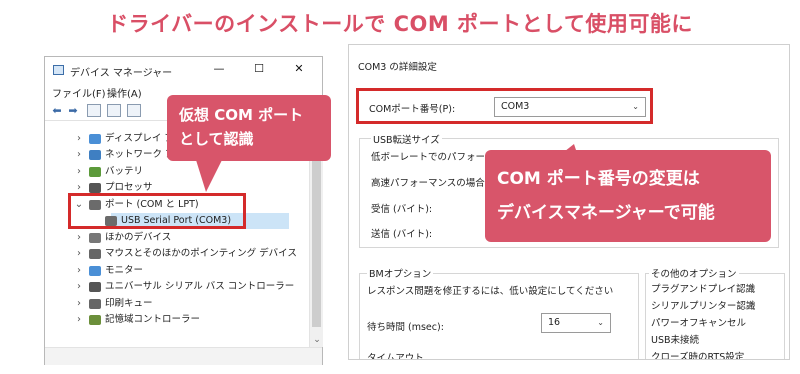  What do you see at coordinates (200, 286) in the screenshot?
I see `tree-item-label: ユニバーサル シリアル バス コントローラー` at bounding box center [200, 286].